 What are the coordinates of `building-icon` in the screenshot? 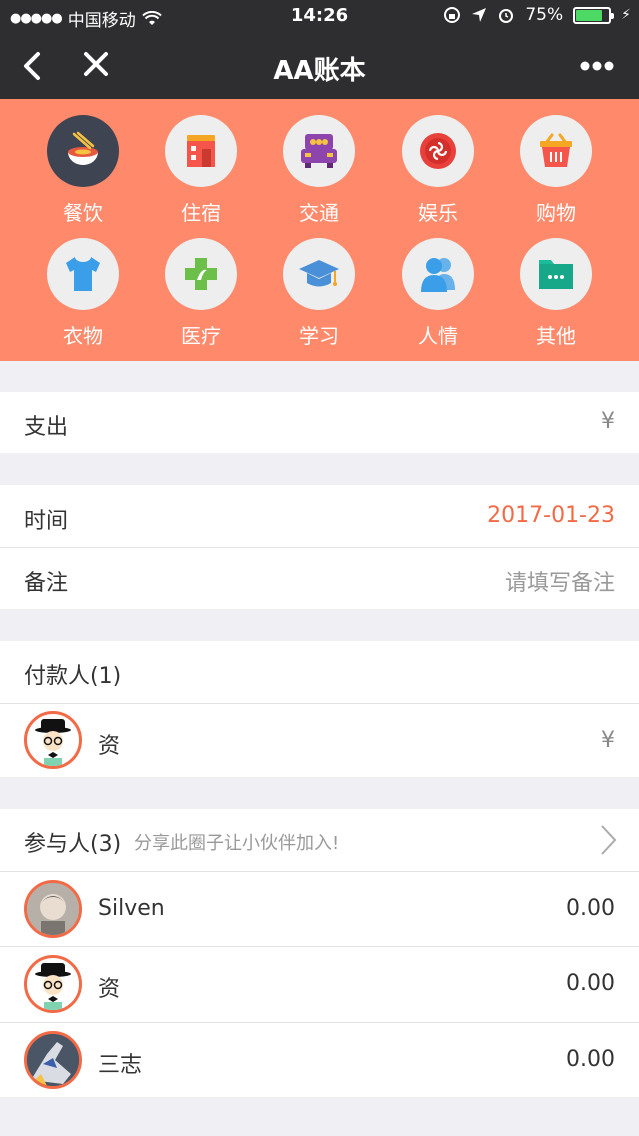 It's located at (201, 151).